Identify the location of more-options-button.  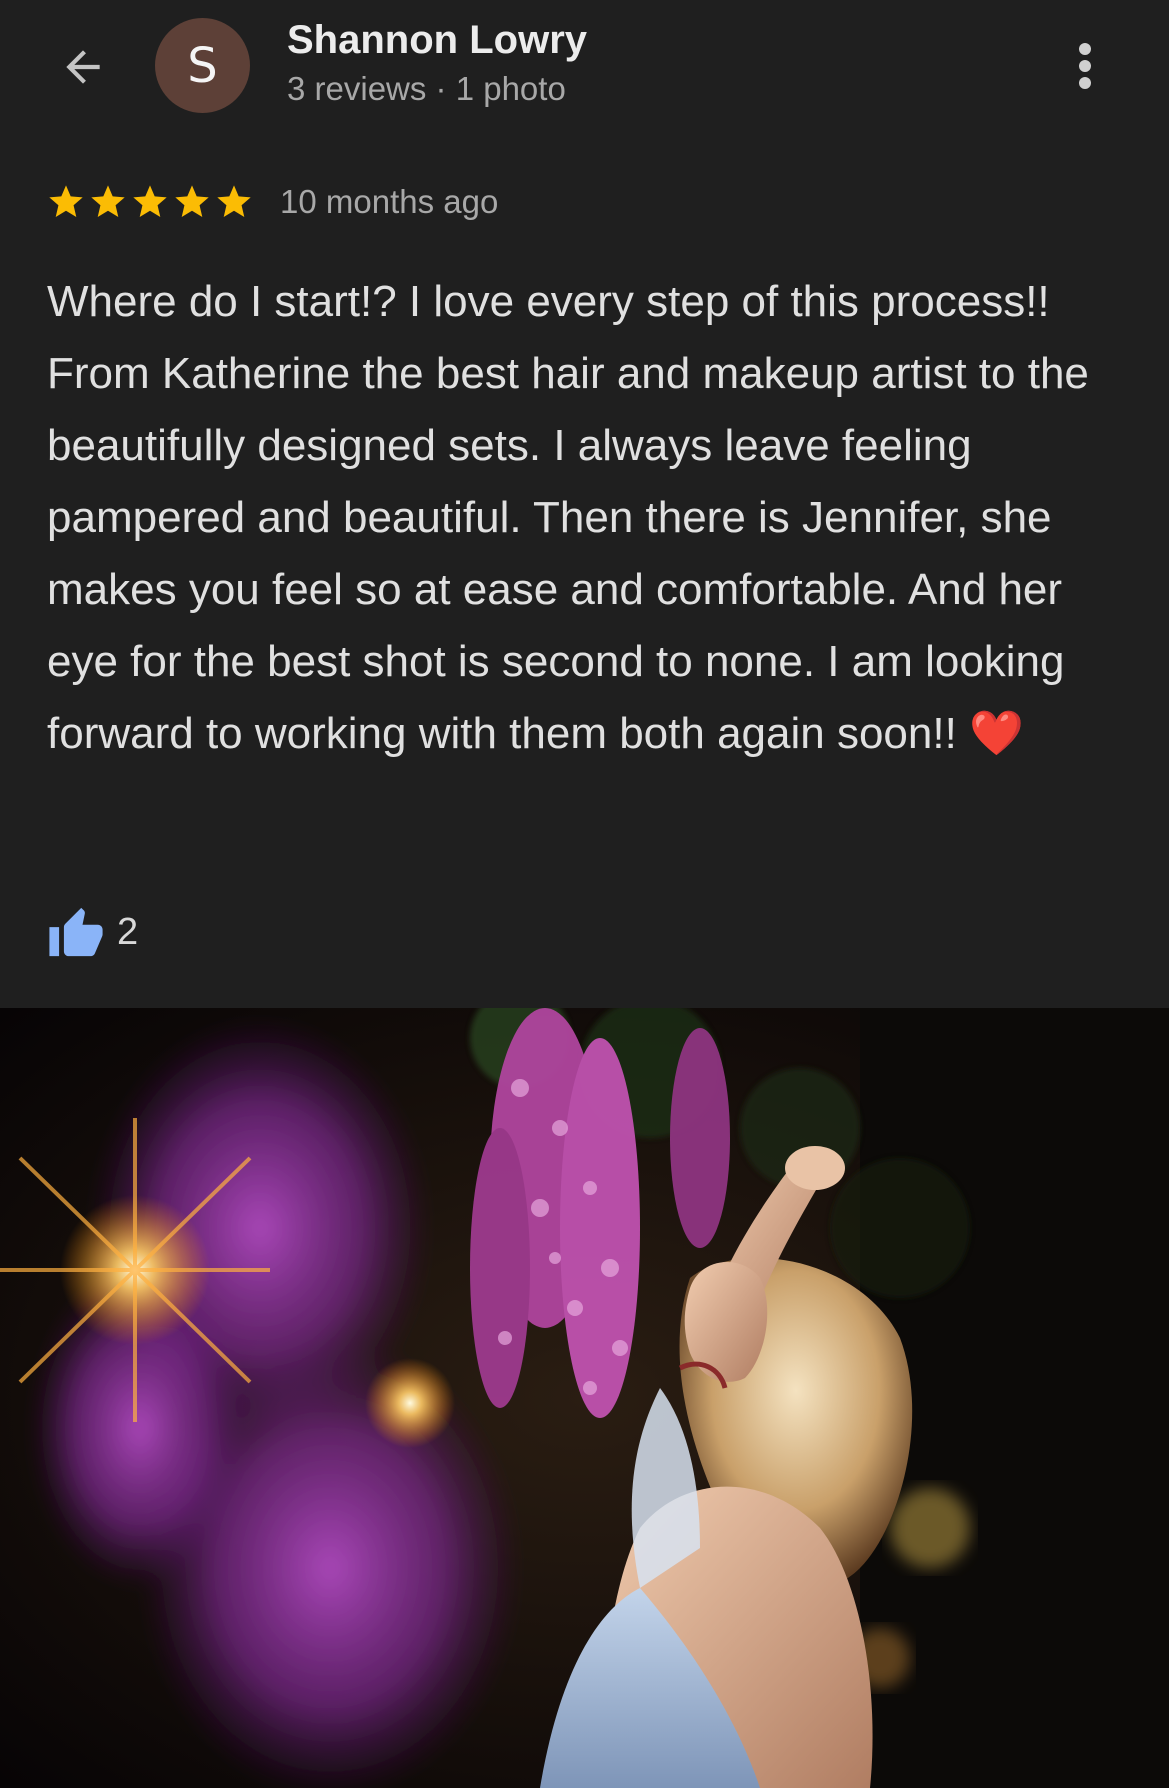
(1085, 66).